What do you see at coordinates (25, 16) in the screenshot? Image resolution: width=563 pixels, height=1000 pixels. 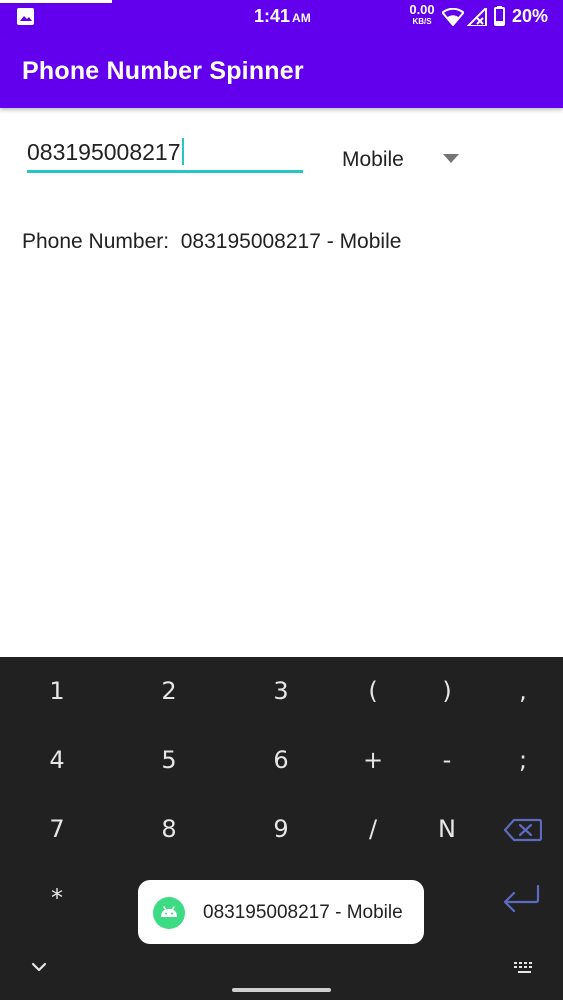 I see `gallery-icon` at bounding box center [25, 16].